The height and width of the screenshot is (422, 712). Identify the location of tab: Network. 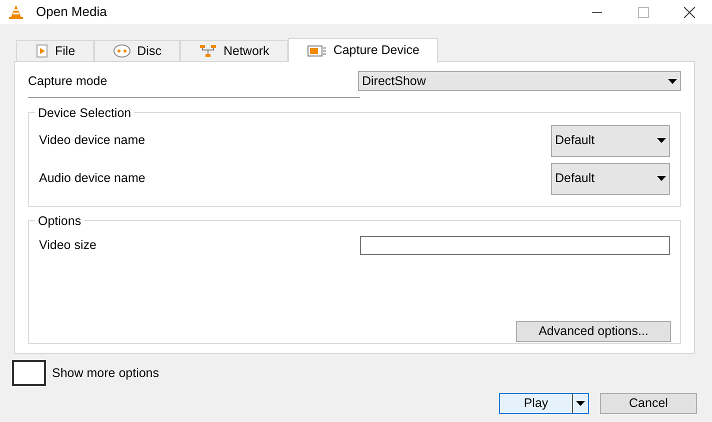
(234, 50).